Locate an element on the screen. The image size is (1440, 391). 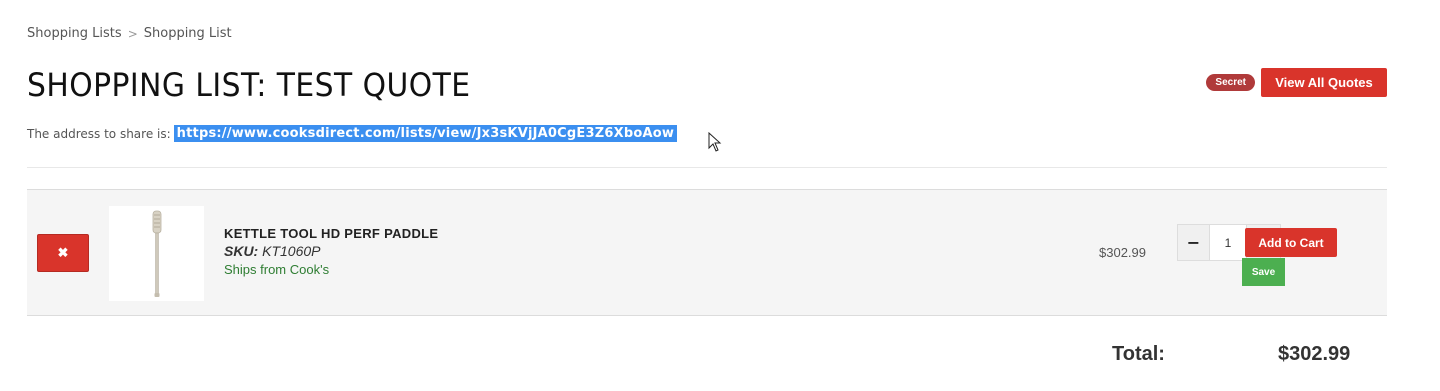
product-image is located at coordinates (156, 253).